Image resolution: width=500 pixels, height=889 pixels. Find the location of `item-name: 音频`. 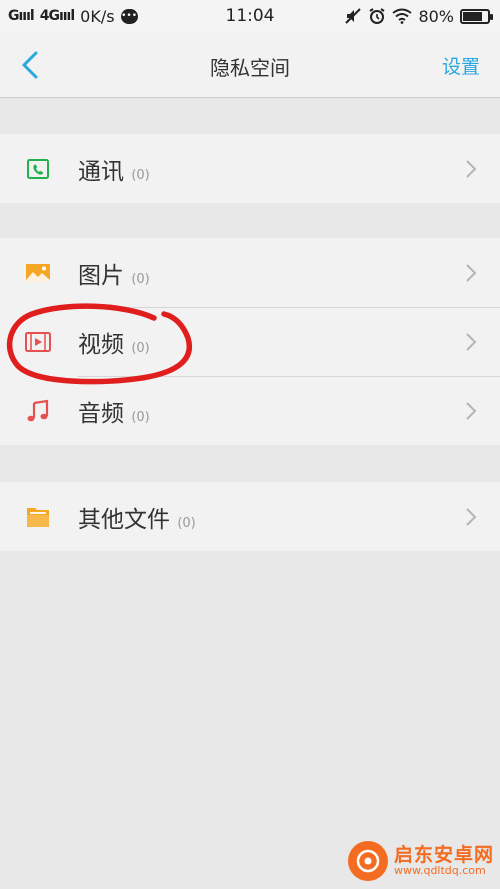

item-name: 音频 is located at coordinates (101, 413).